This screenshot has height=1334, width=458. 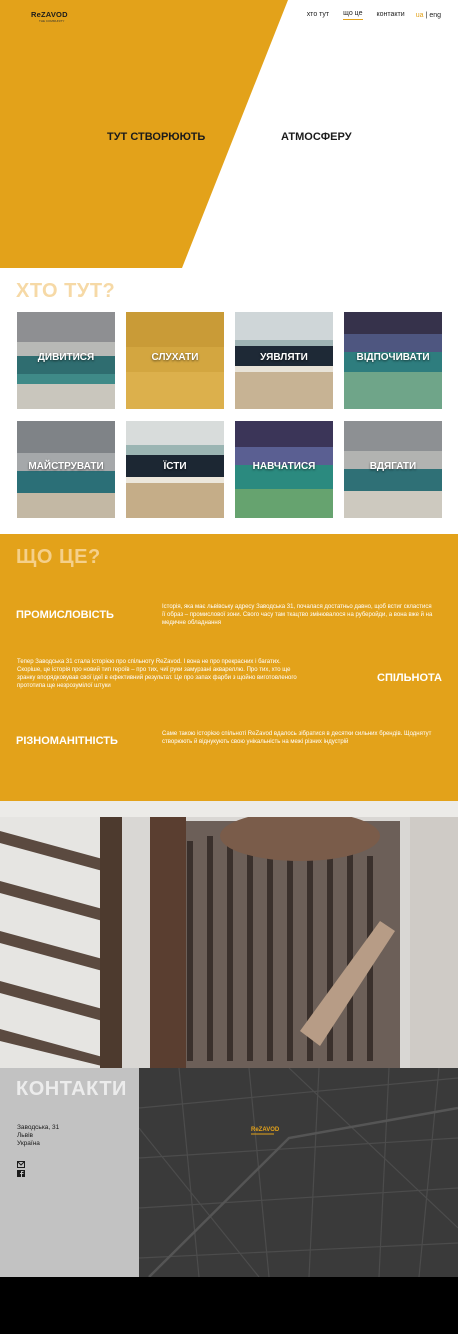 What do you see at coordinates (420, 15) in the screenshot?
I see `lang-ua-link: ua` at bounding box center [420, 15].